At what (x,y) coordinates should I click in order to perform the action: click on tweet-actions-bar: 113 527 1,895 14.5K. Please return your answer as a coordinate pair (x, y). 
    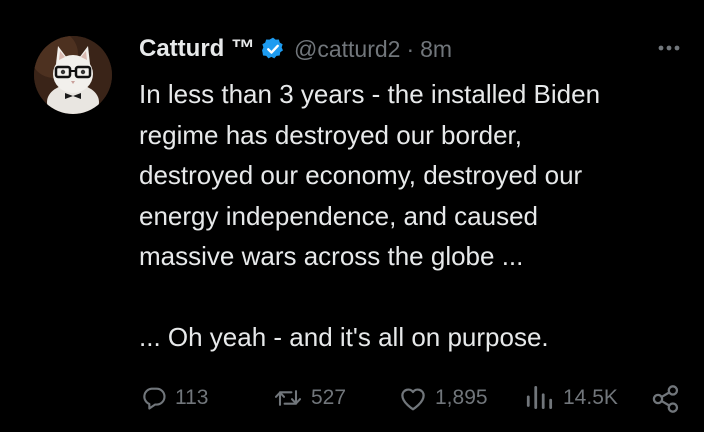
    Looking at the image, I should click on (352, 398).